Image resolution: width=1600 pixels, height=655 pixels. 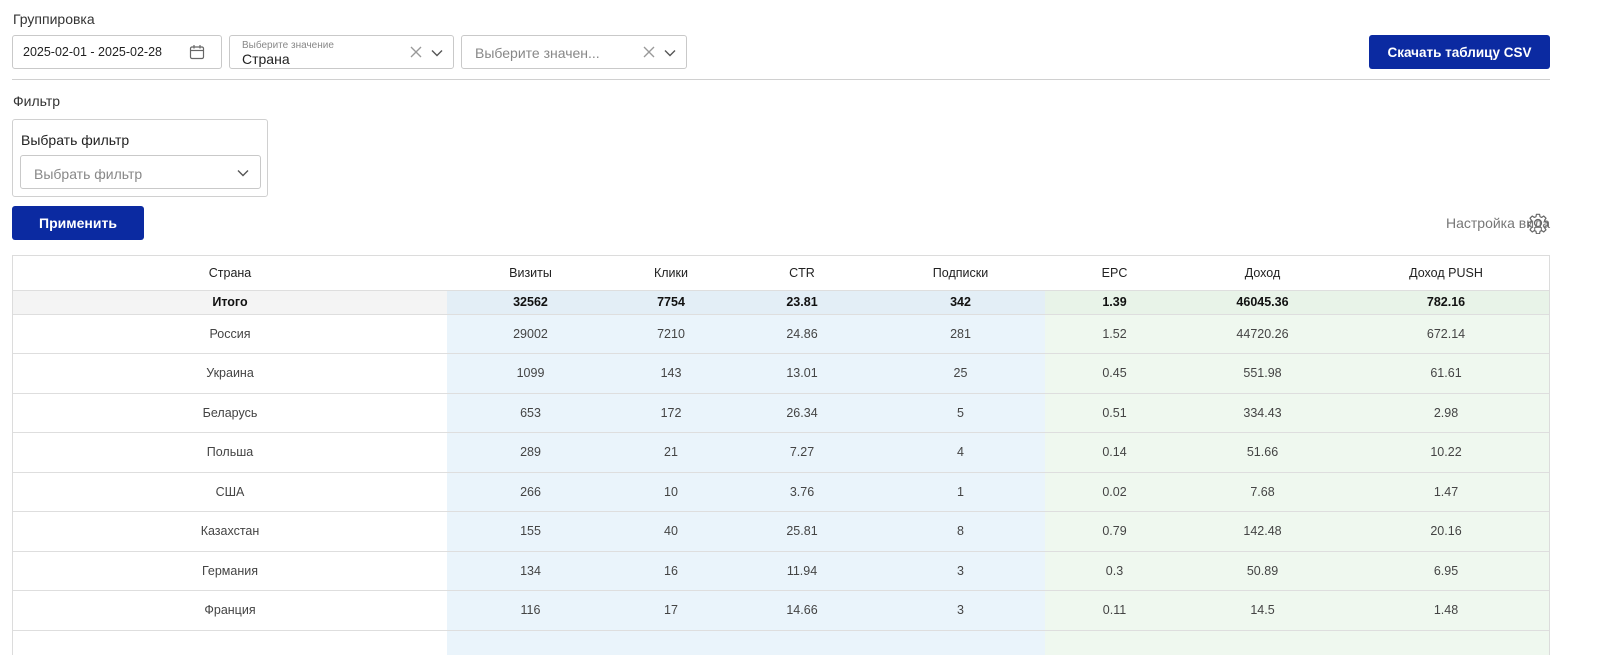 I want to click on table-cell: 1.52, so click(x=1114, y=333).